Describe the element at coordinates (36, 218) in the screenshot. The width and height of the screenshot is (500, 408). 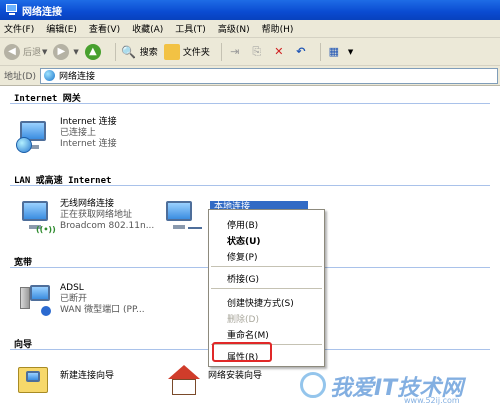
I see `wireless-network-icon: ((•))` at that location.